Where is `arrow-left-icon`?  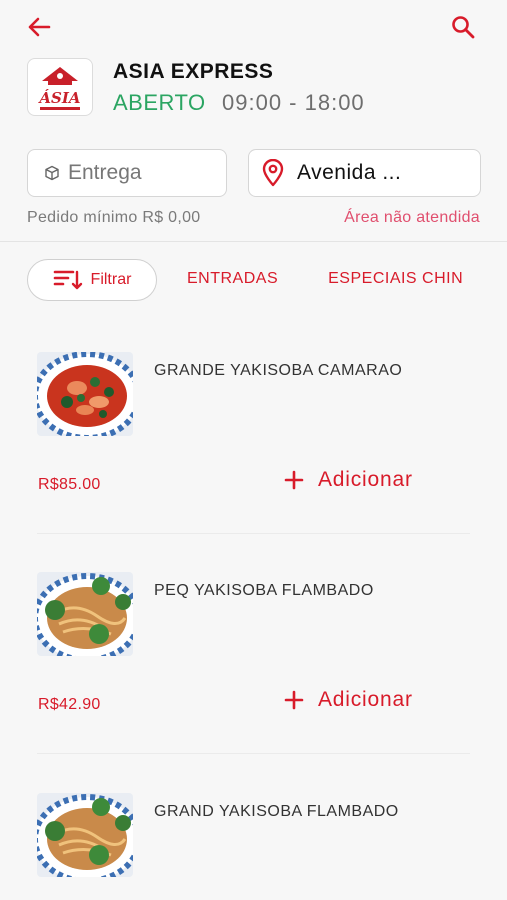 arrow-left-icon is located at coordinates (39, 27).